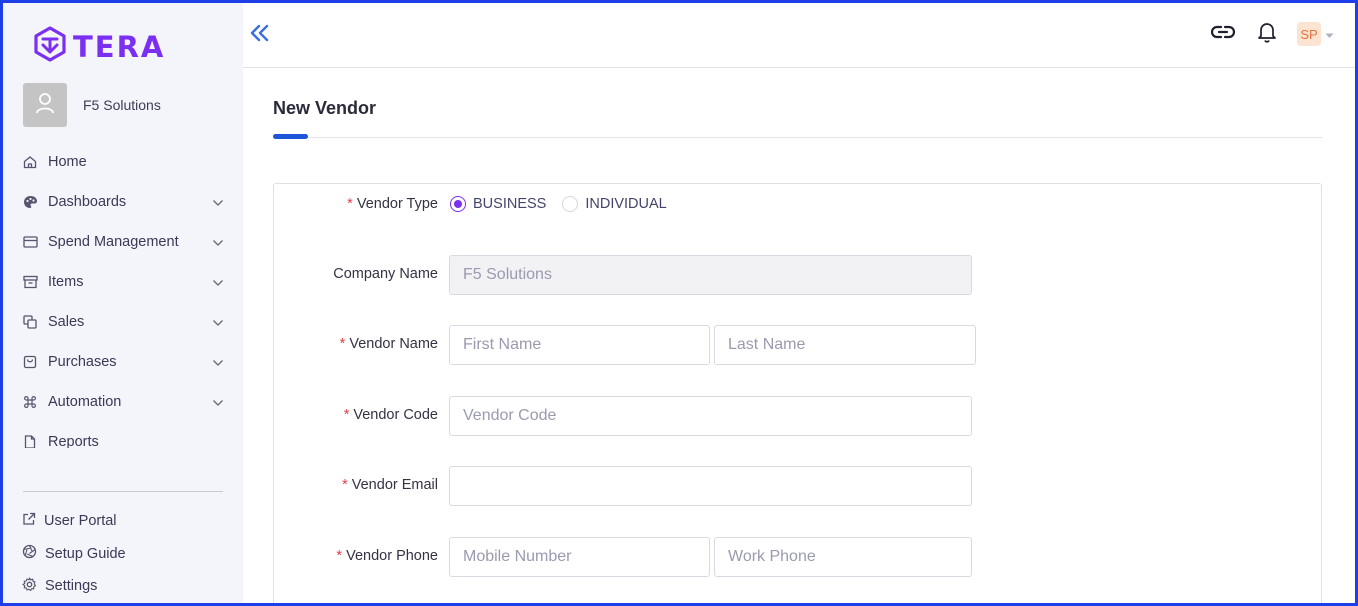 The width and height of the screenshot is (1358, 606). I want to click on last-name-input, so click(845, 345).